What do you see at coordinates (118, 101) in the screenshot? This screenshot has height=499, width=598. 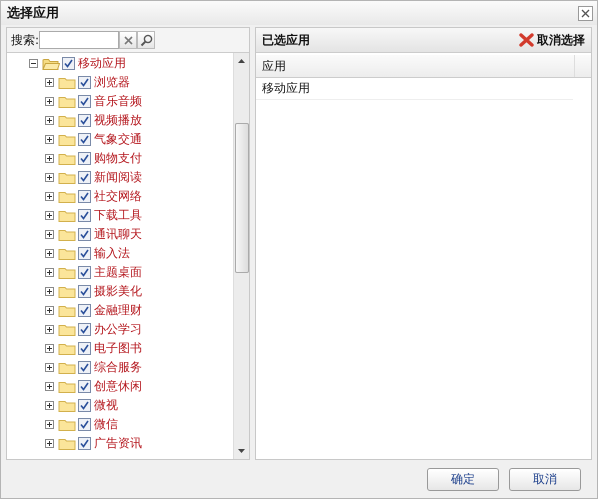 I see `tree-item: 音乐音频` at bounding box center [118, 101].